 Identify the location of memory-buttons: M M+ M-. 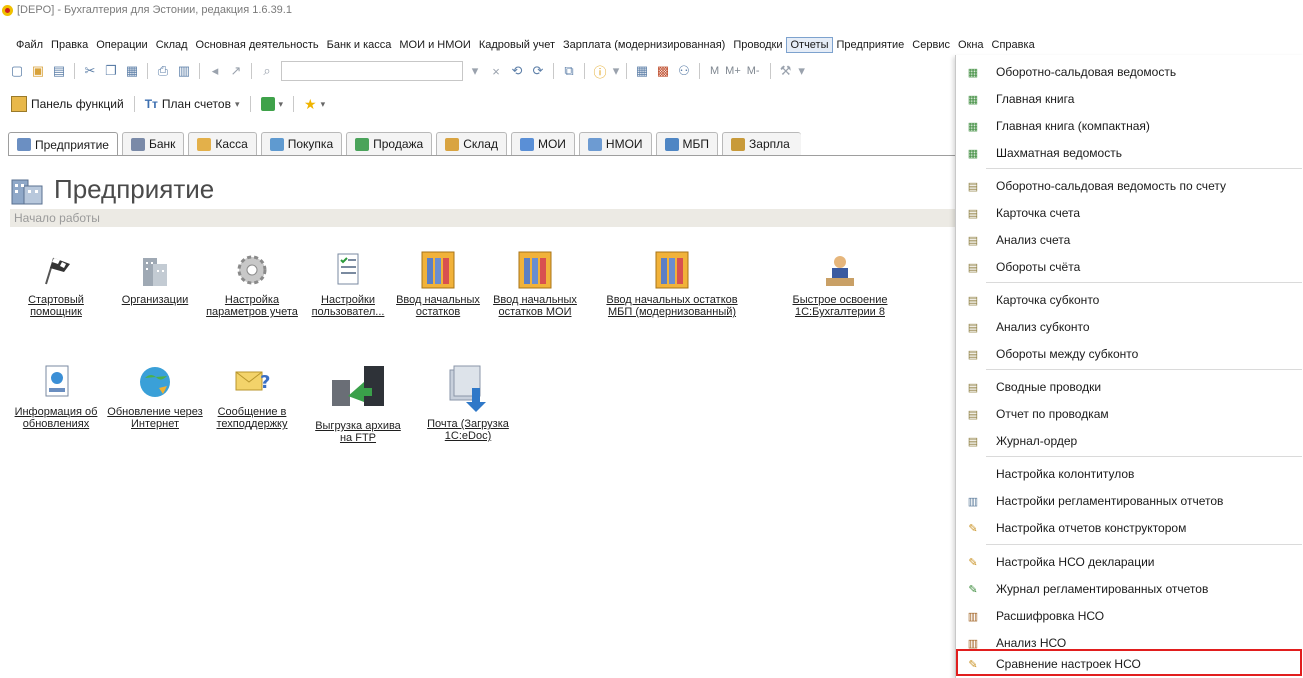
(735, 71).